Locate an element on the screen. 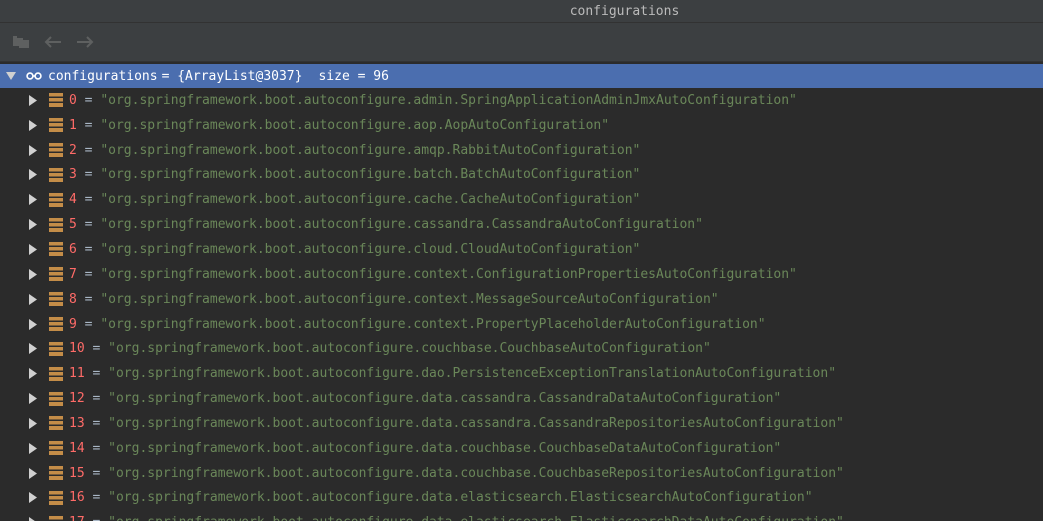 This screenshot has height=521, width=1043. item-index: 7 is located at coordinates (73, 274).